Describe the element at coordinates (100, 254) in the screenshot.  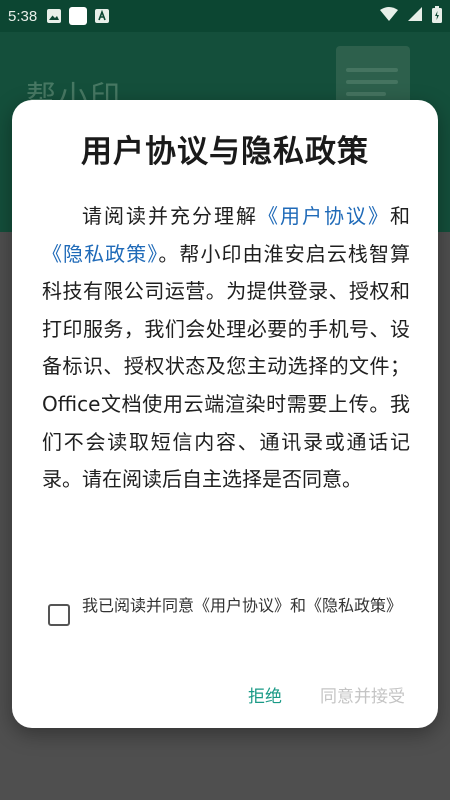
I see `privacy-policy-link: 《隐私政策》` at that location.